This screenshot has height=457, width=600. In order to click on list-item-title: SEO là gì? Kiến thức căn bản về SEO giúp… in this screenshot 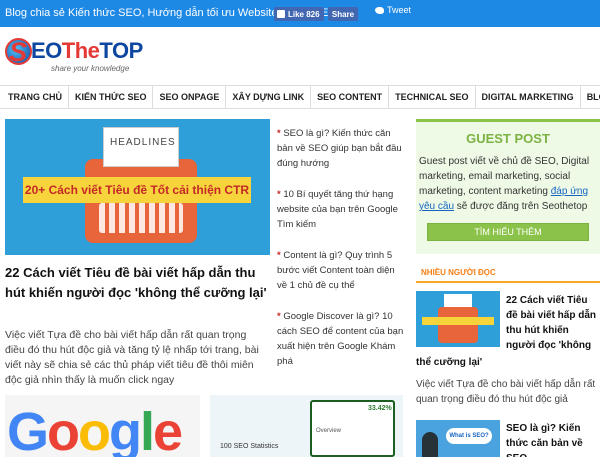, I will do `click(339, 148)`.